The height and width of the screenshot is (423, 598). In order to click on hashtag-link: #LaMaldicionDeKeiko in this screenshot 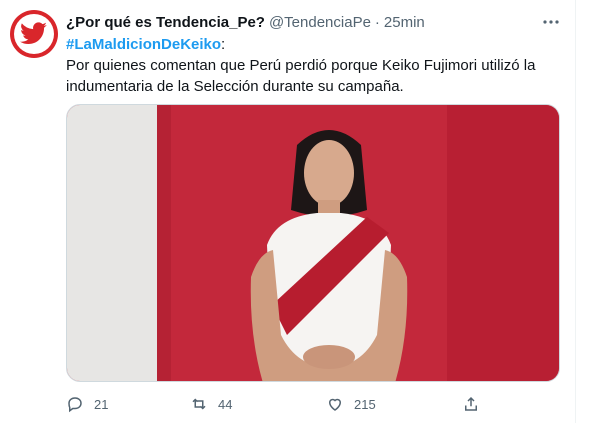, I will do `click(143, 44)`.